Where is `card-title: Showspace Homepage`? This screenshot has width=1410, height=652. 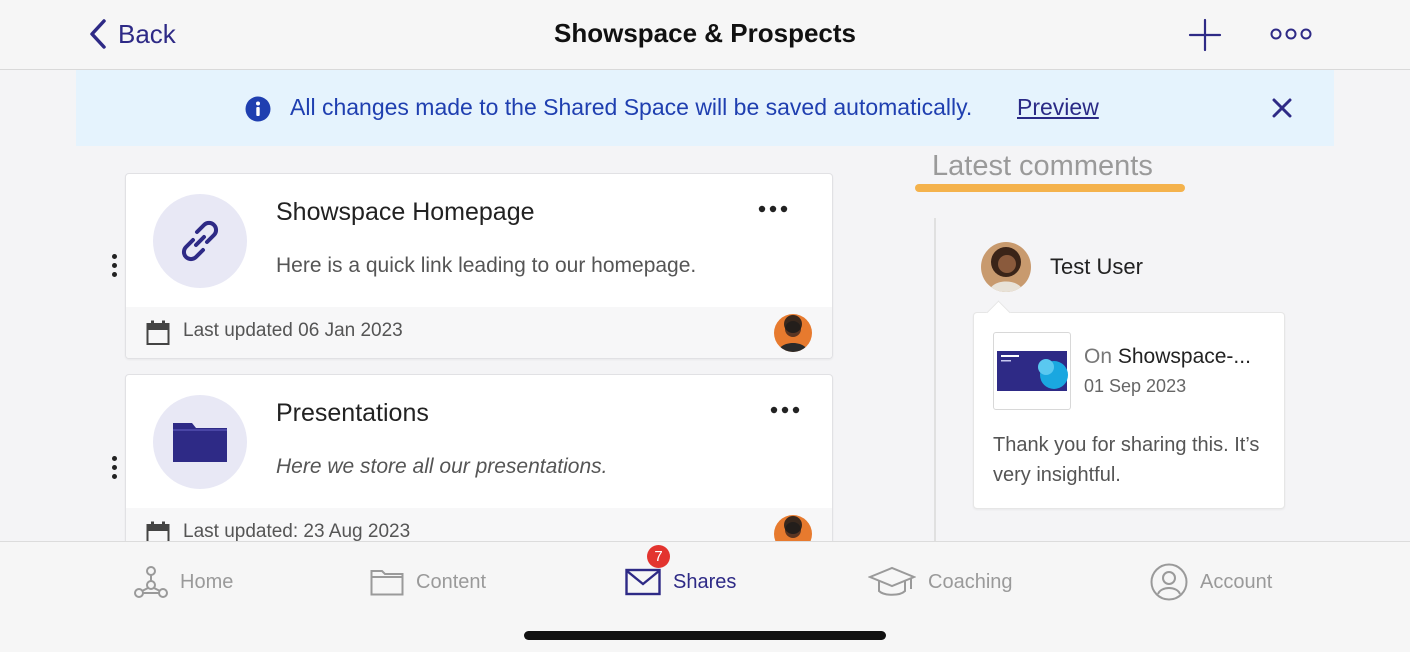
card-title: Showspace Homepage is located at coordinates (405, 212).